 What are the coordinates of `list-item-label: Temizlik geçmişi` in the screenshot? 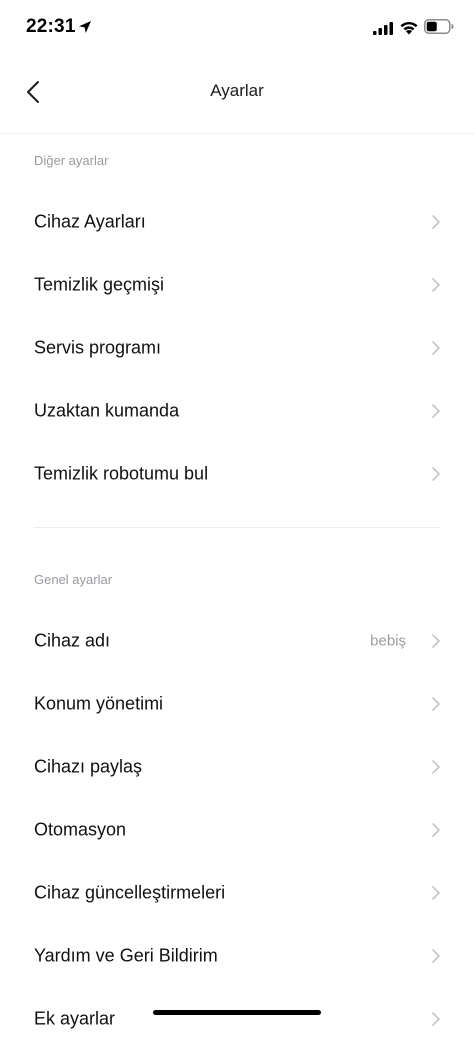 It's located at (99, 284).